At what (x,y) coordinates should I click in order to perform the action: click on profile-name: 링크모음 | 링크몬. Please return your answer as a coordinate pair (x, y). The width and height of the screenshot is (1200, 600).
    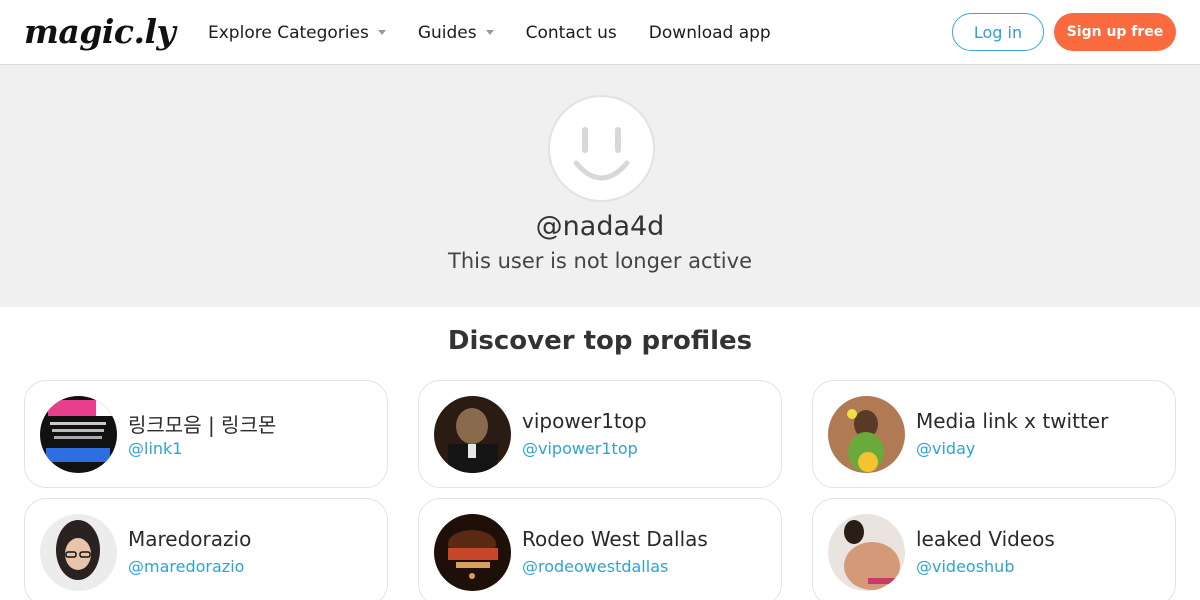
    Looking at the image, I should click on (202, 425).